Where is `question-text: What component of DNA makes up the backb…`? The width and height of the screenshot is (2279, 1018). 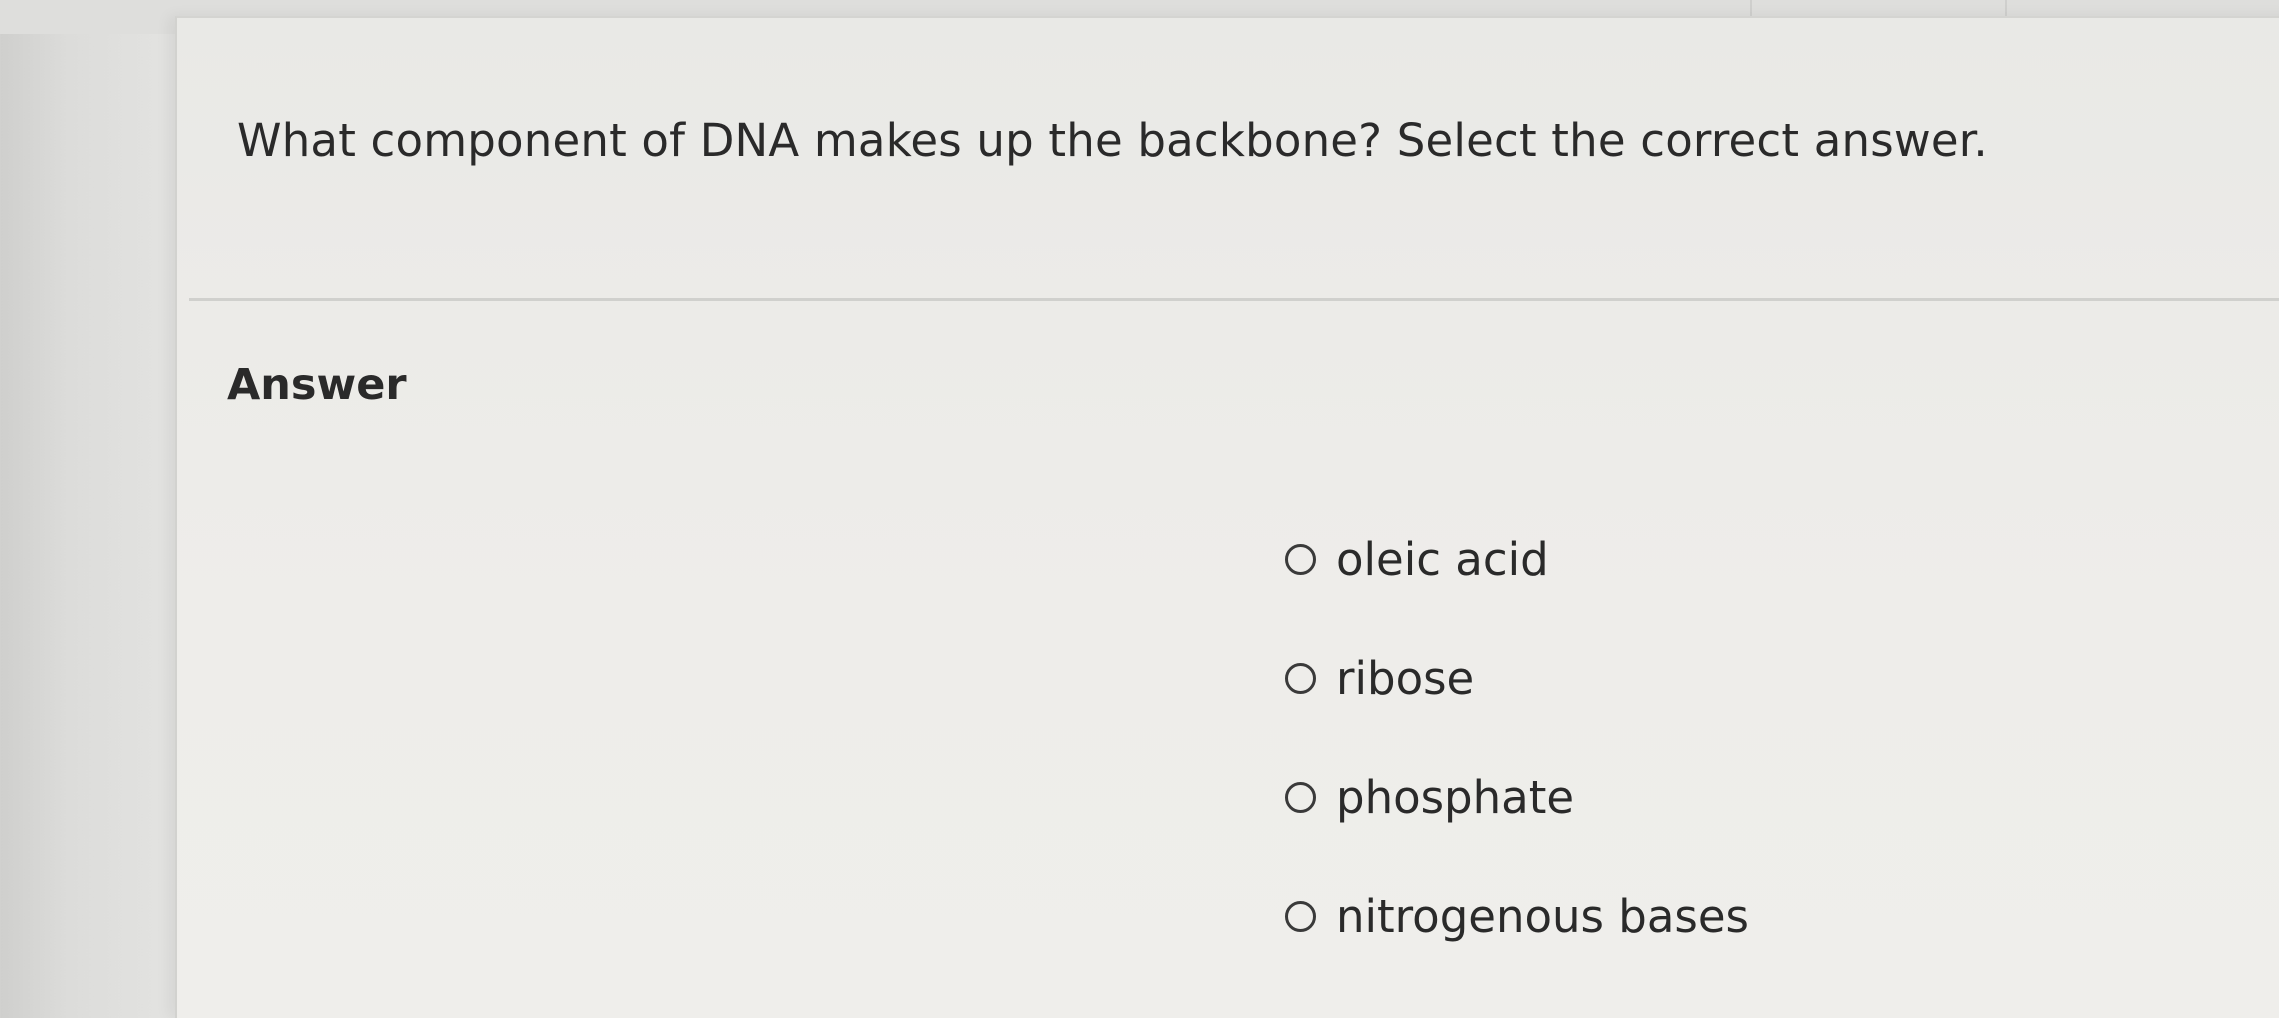
question-text: What component of DNA makes up the backb… is located at coordinates (1112, 140).